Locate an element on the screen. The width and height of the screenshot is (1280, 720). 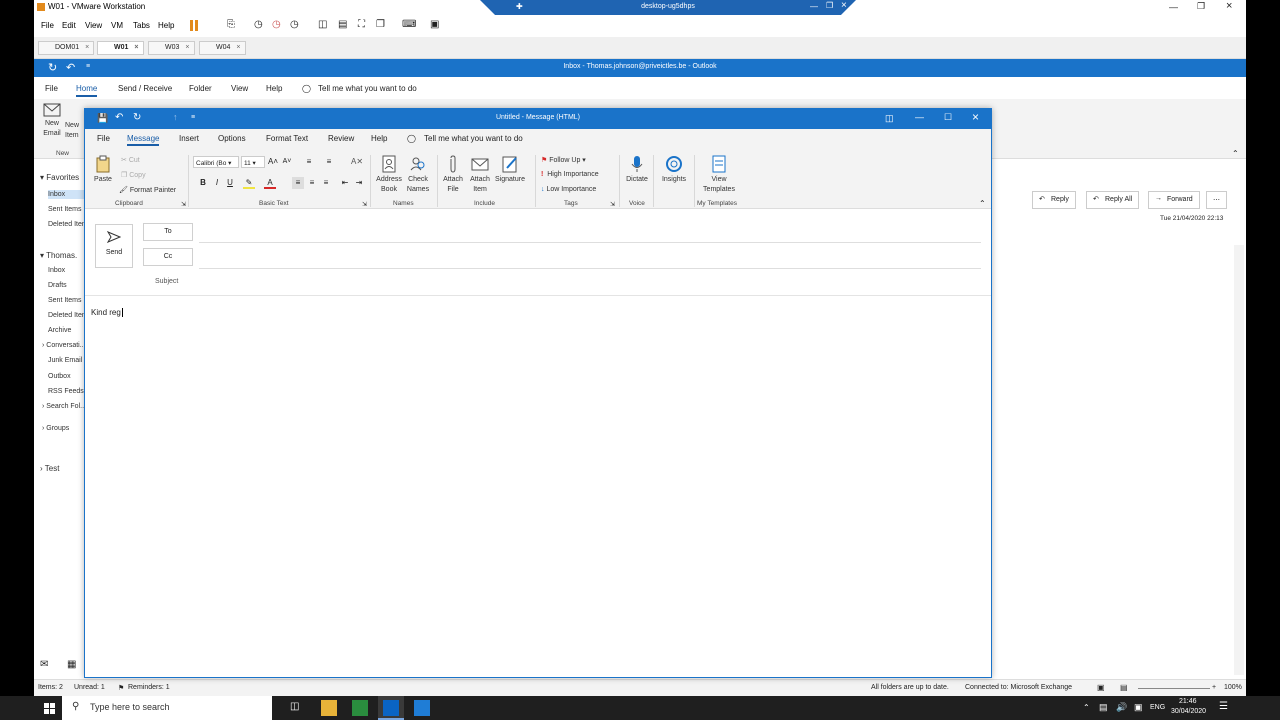
acct-outbox: Outbox is located at coordinates (59, 376).